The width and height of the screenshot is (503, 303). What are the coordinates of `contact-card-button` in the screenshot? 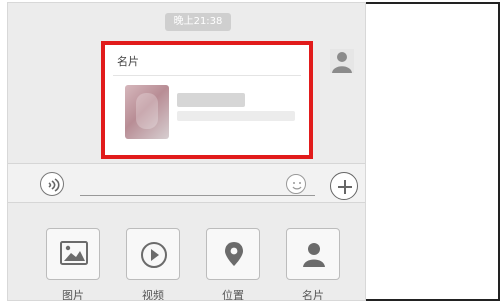 It's located at (313, 254).